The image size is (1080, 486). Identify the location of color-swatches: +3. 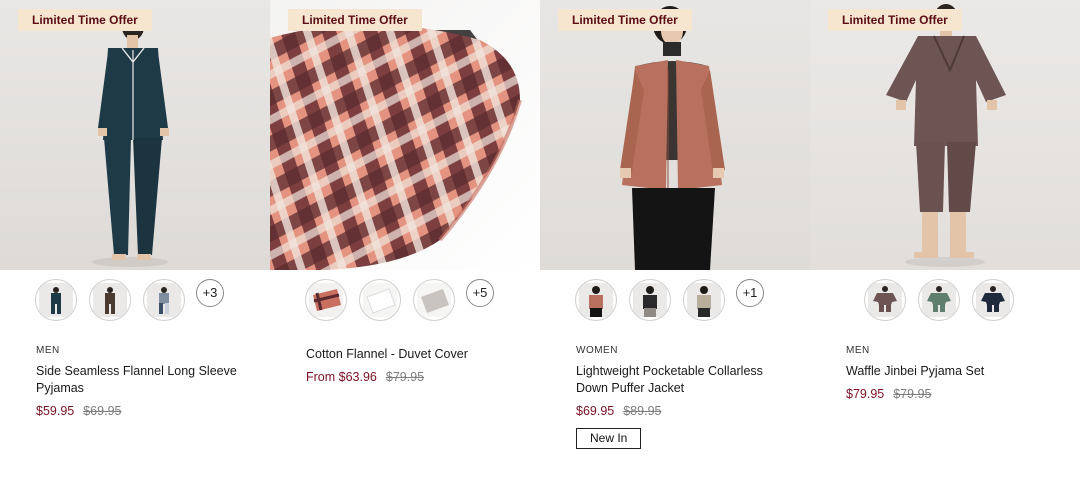
(135, 301).